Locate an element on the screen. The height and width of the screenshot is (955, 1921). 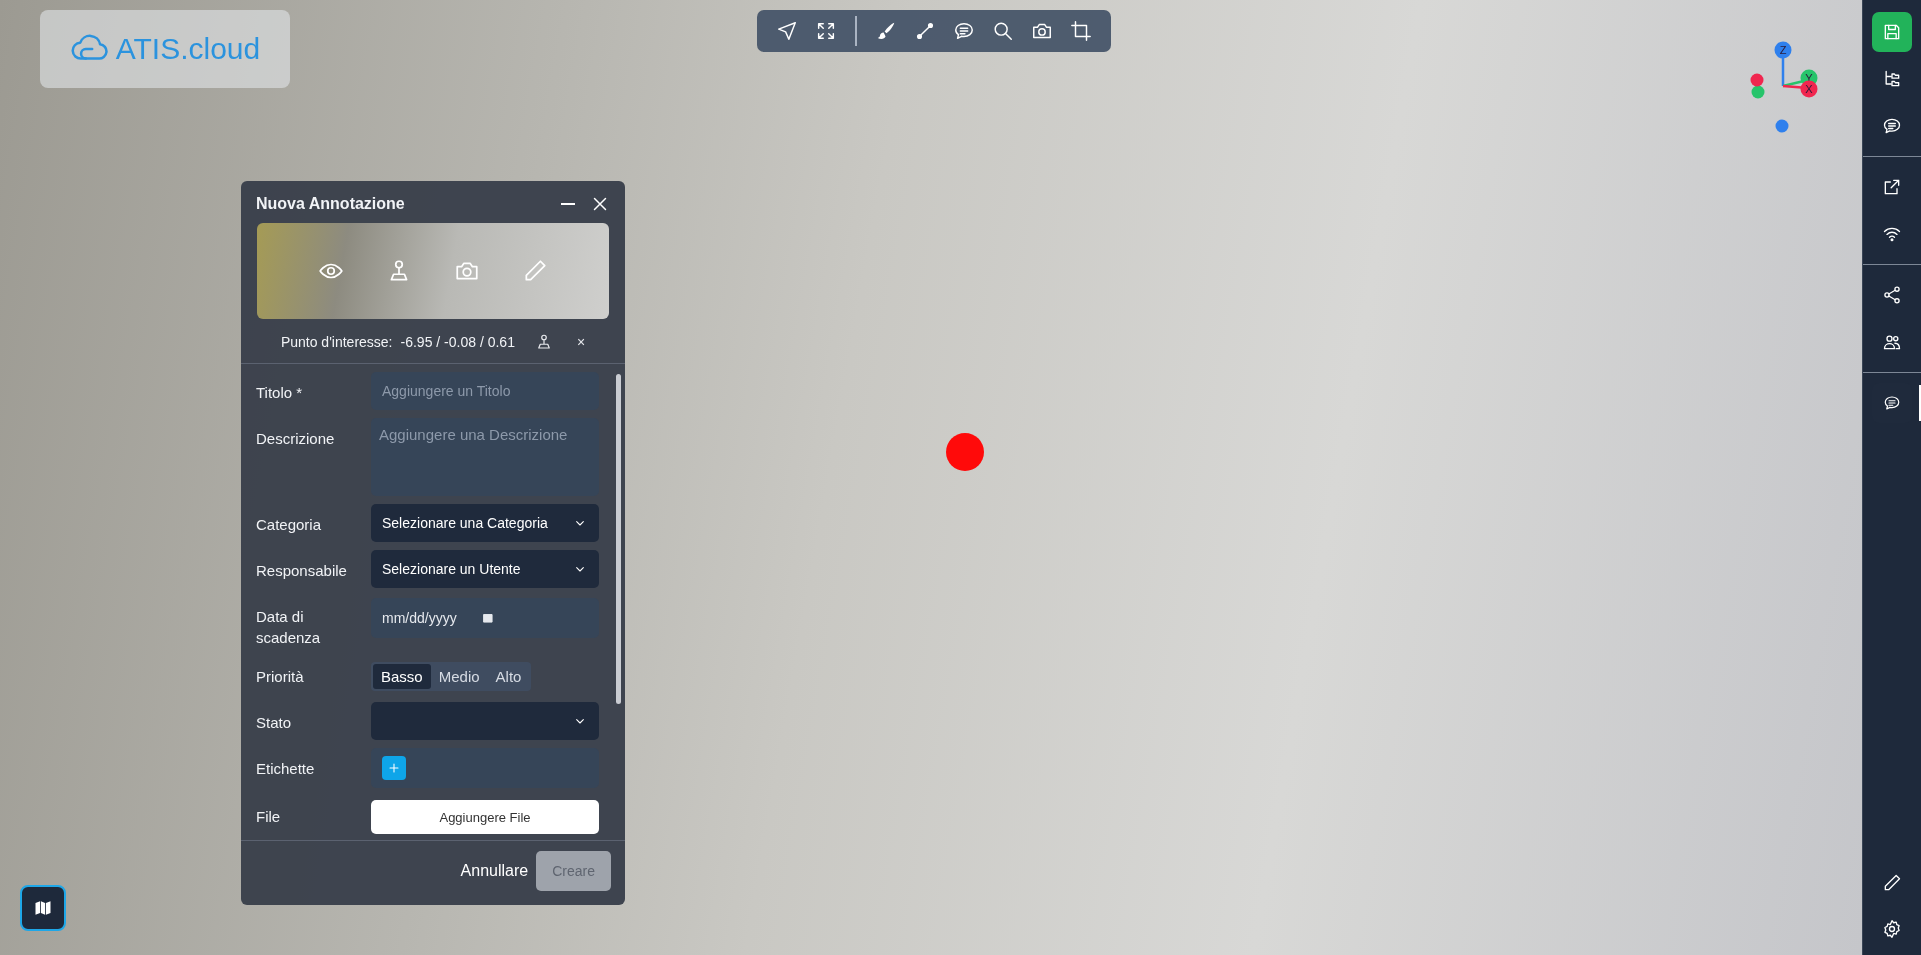
crop-icon is located at coordinates (1081, 31).